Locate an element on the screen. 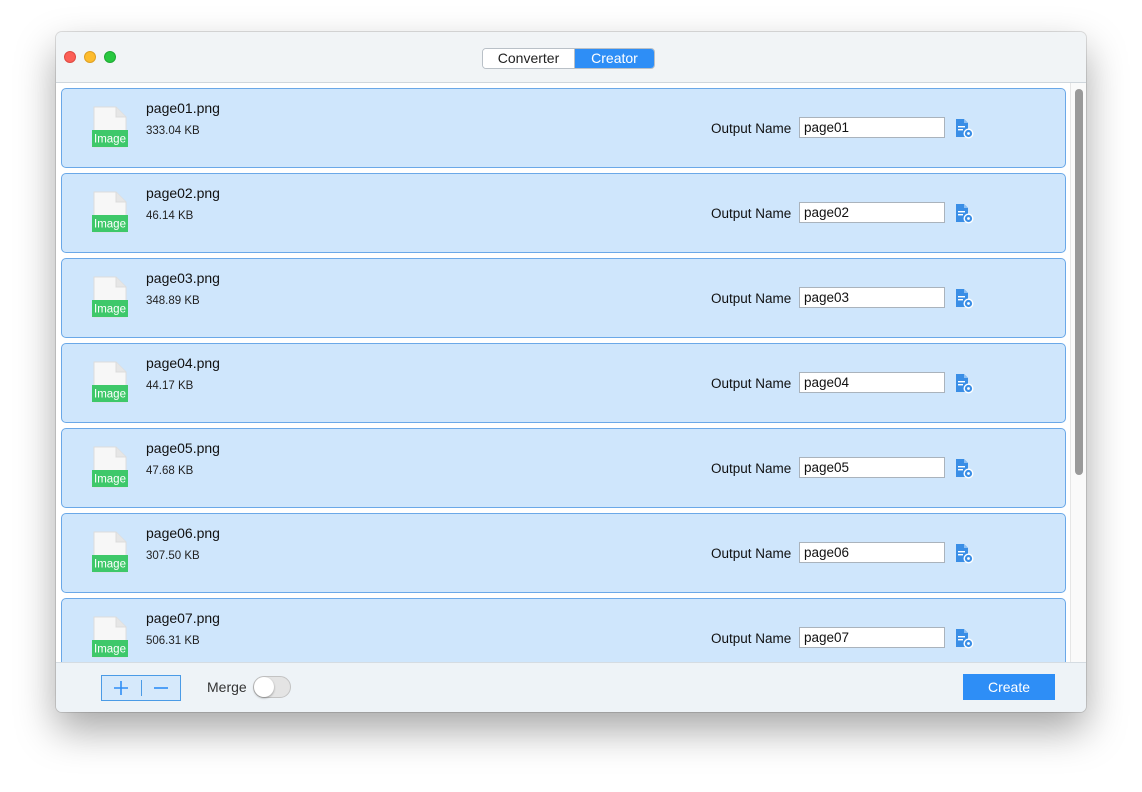 This screenshot has width=1142, height=792. file-size: 47.68 KB is located at coordinates (170, 471).